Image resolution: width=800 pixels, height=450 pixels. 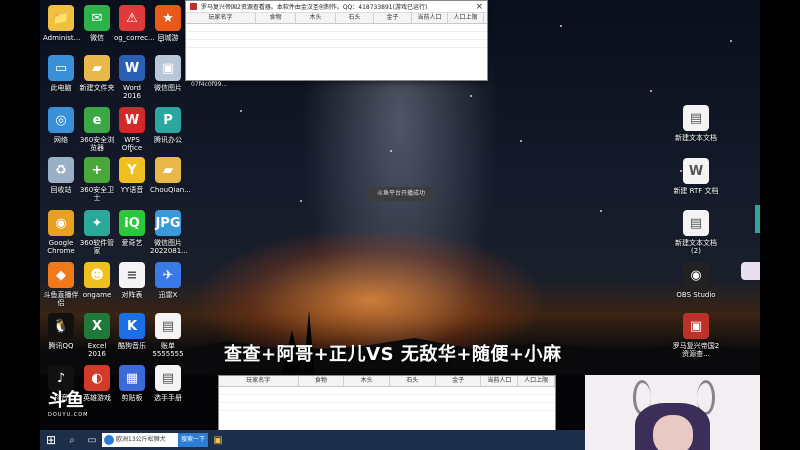 I want to click on desktop-shortcut: ≡ 对阵表, so click(x=132, y=280).